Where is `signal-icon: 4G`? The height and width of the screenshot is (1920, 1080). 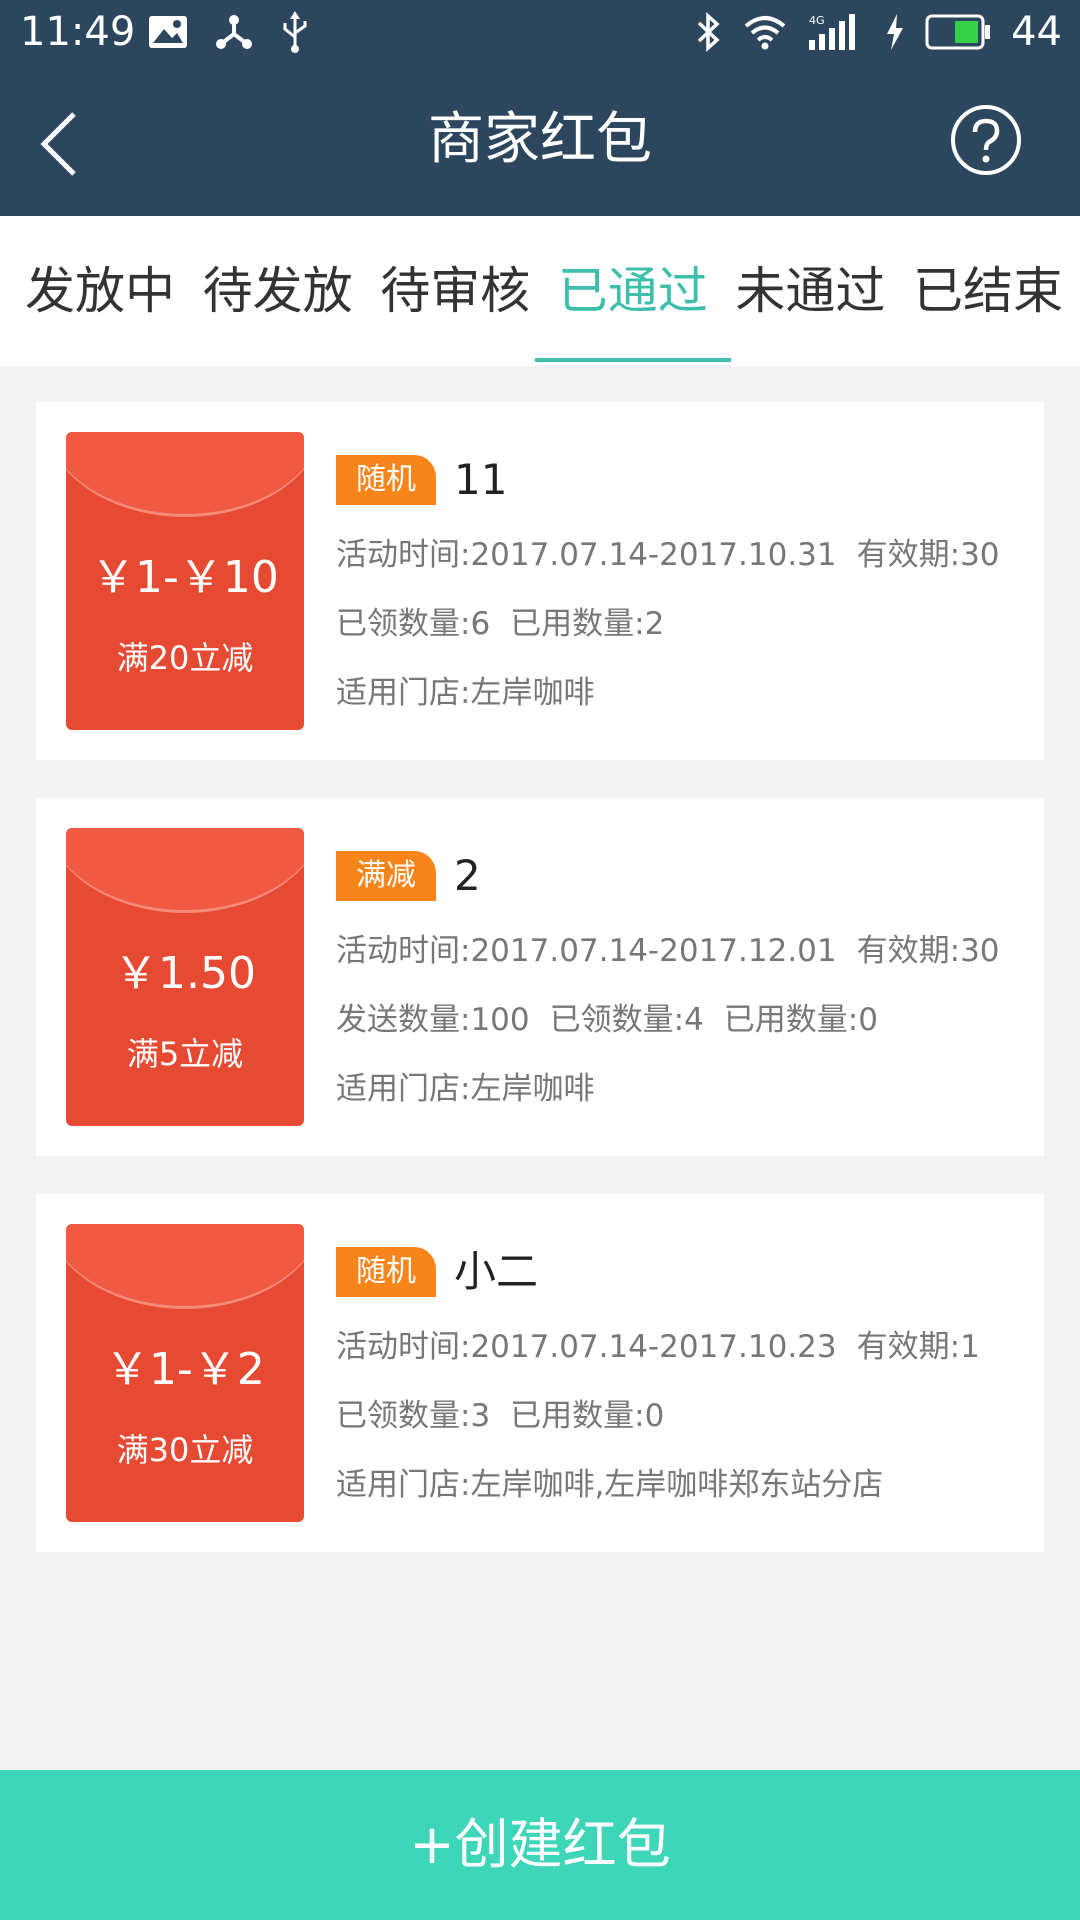
signal-icon: 4G is located at coordinates (832, 32).